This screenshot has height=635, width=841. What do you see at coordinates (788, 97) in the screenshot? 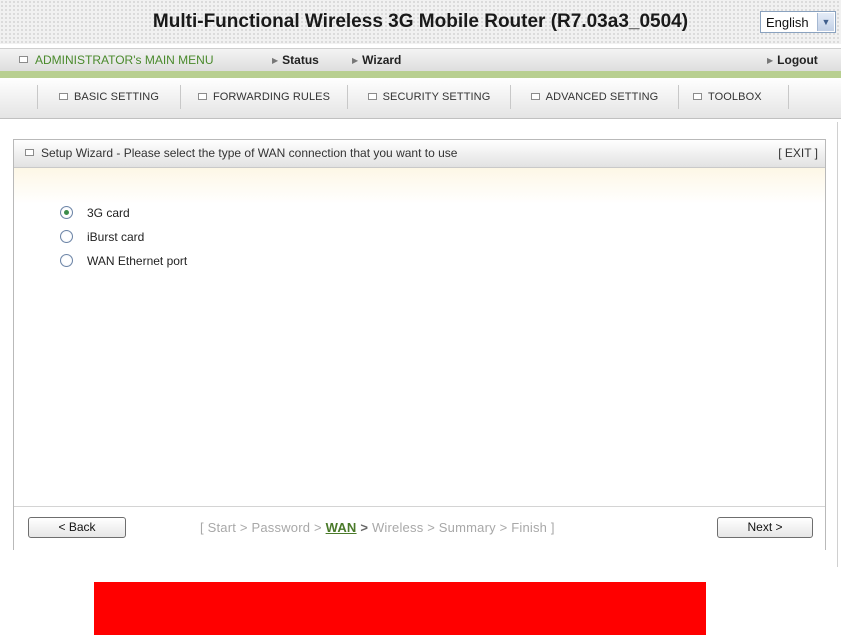
I see `nav-divider` at bounding box center [788, 97].